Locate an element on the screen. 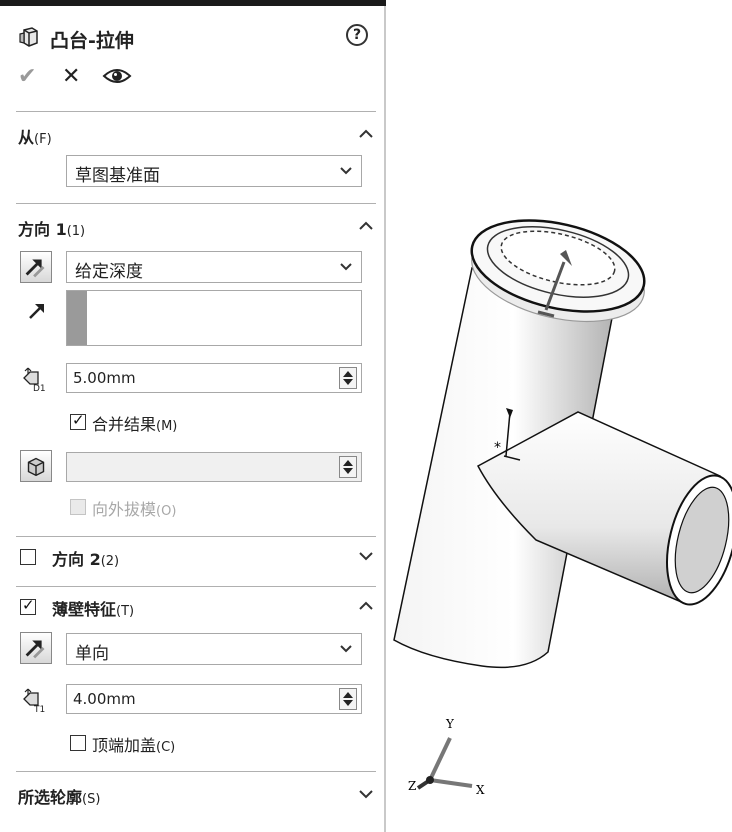 The height and width of the screenshot is (832, 732). direction2-checkbox is located at coordinates (28, 557).